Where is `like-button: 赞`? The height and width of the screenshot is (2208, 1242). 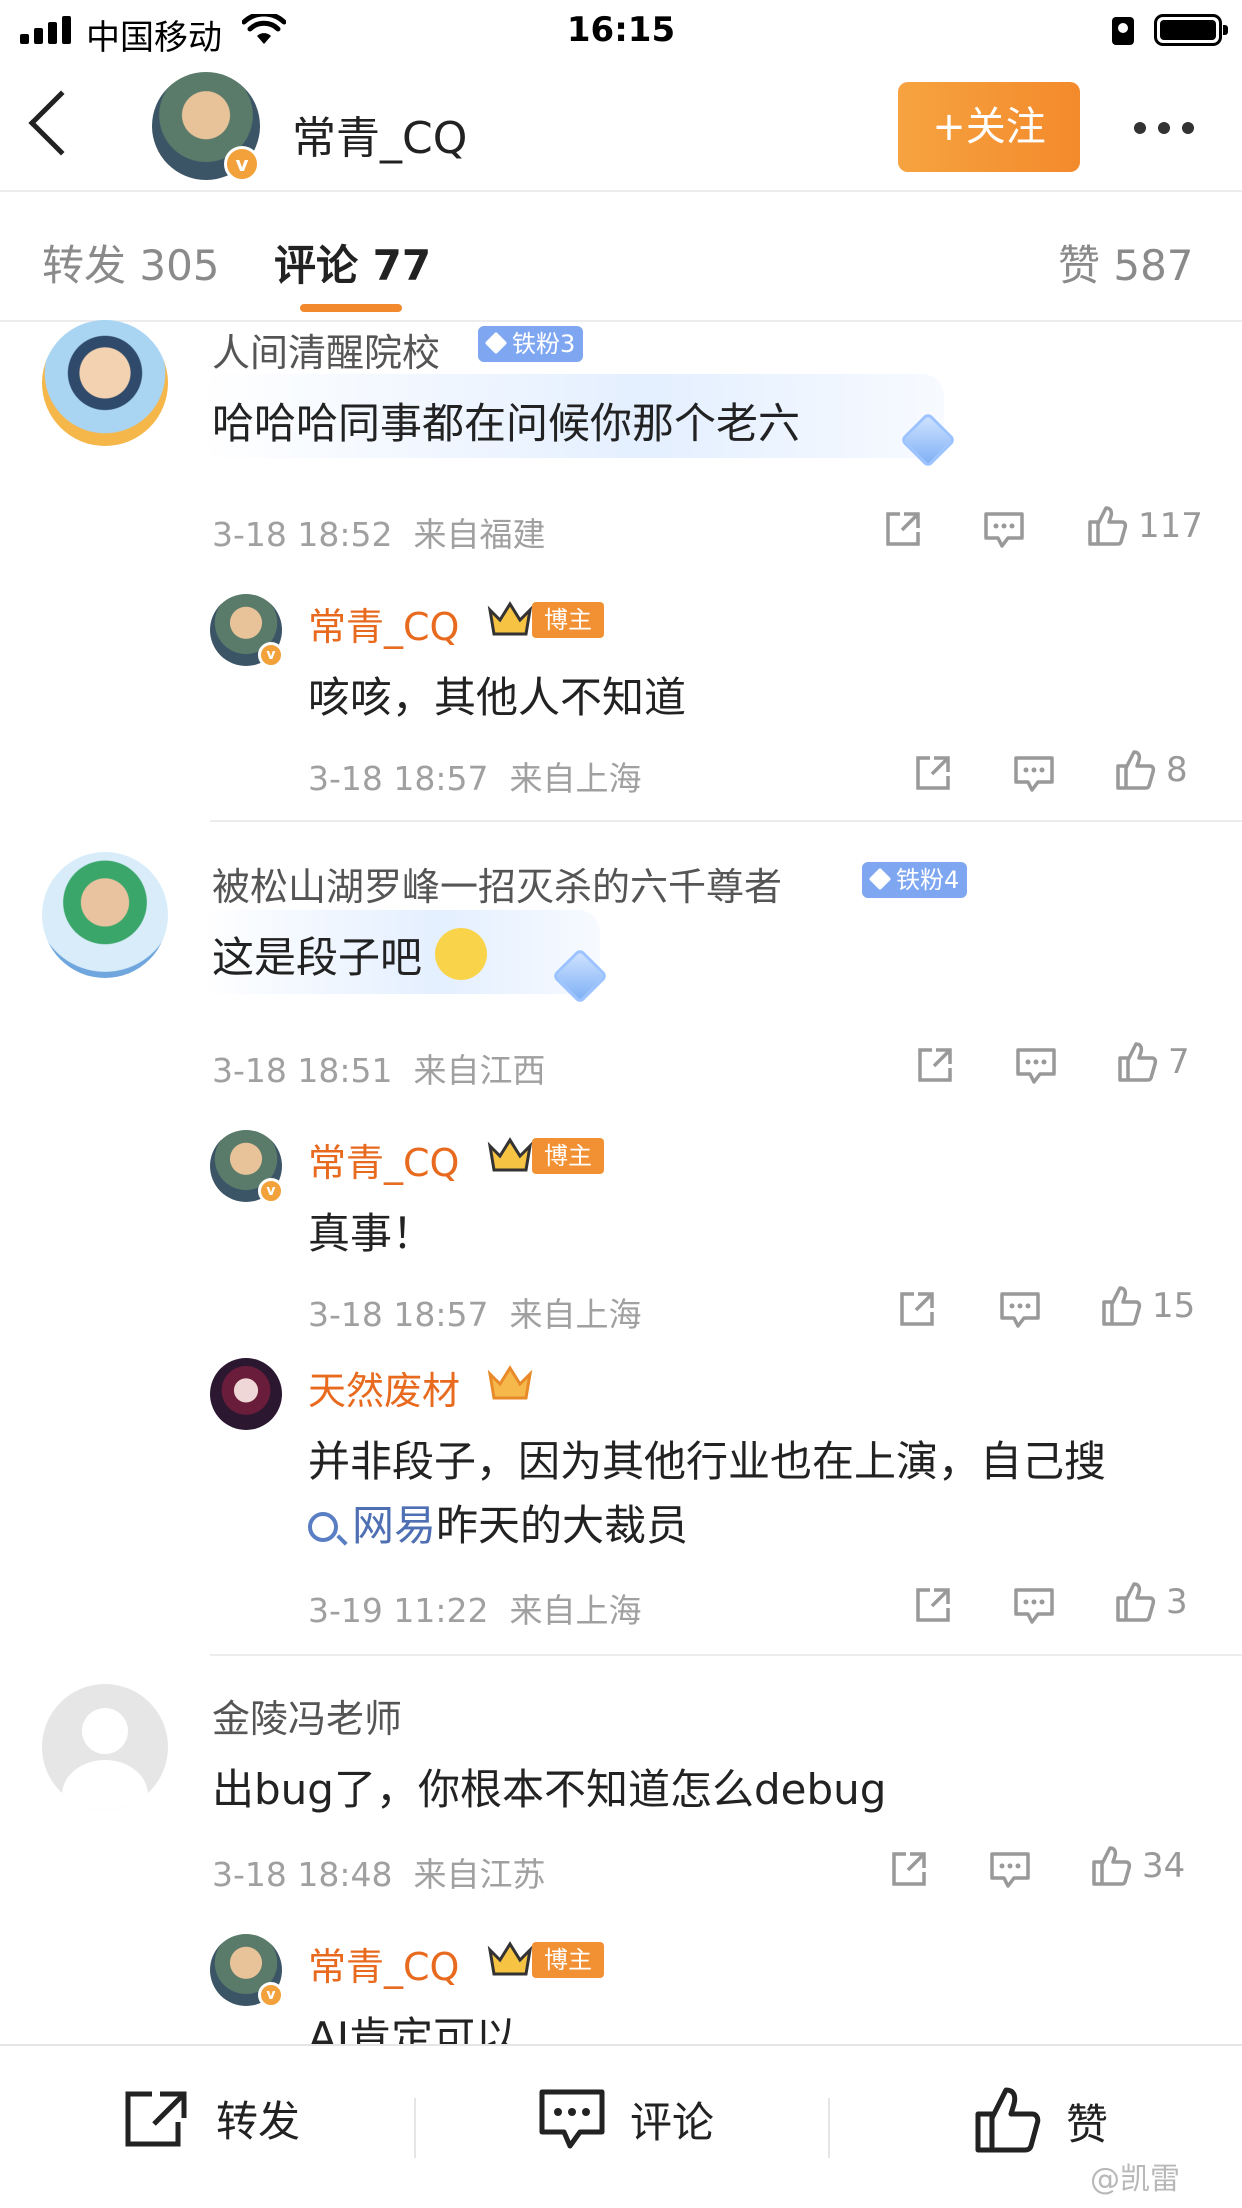
like-button: 赞 is located at coordinates (1041, 2121).